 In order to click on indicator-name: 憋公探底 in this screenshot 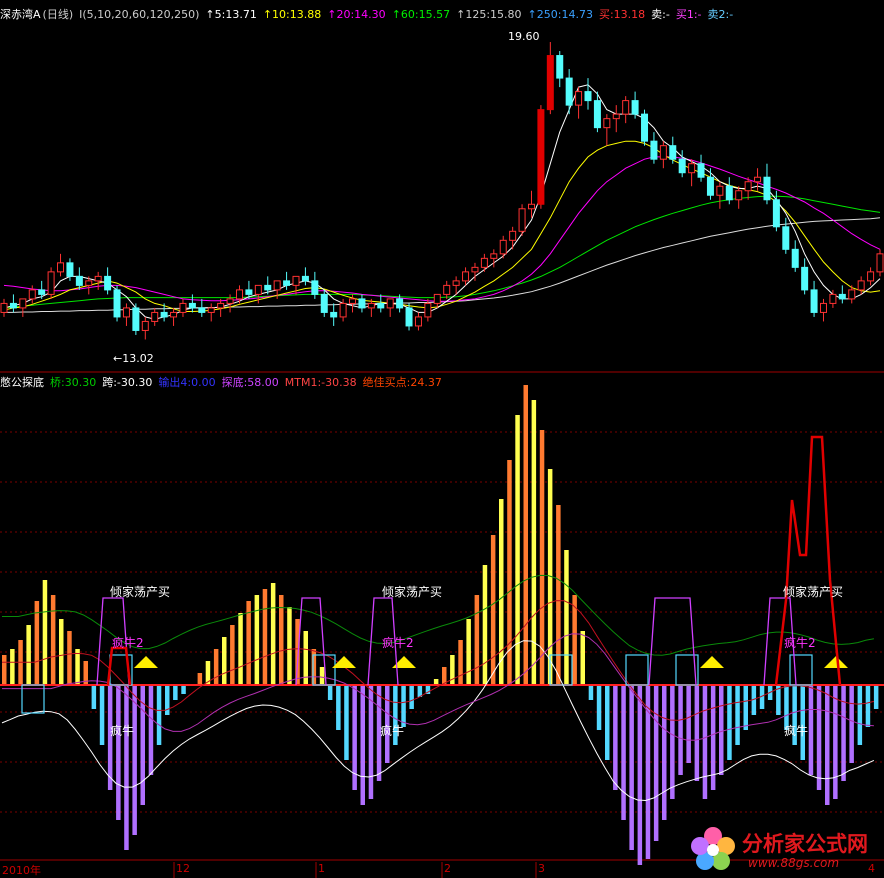, I will do `click(22, 382)`.